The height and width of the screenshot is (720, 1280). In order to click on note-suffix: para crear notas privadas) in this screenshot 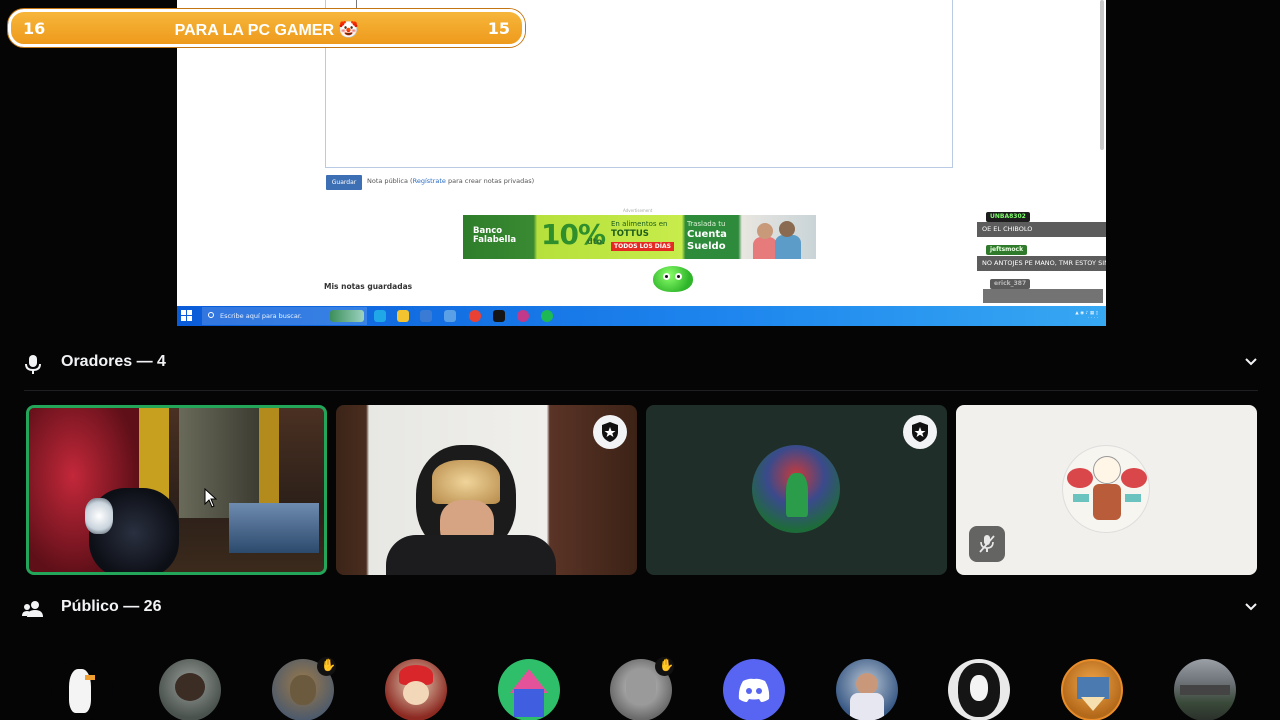, I will do `click(490, 181)`.